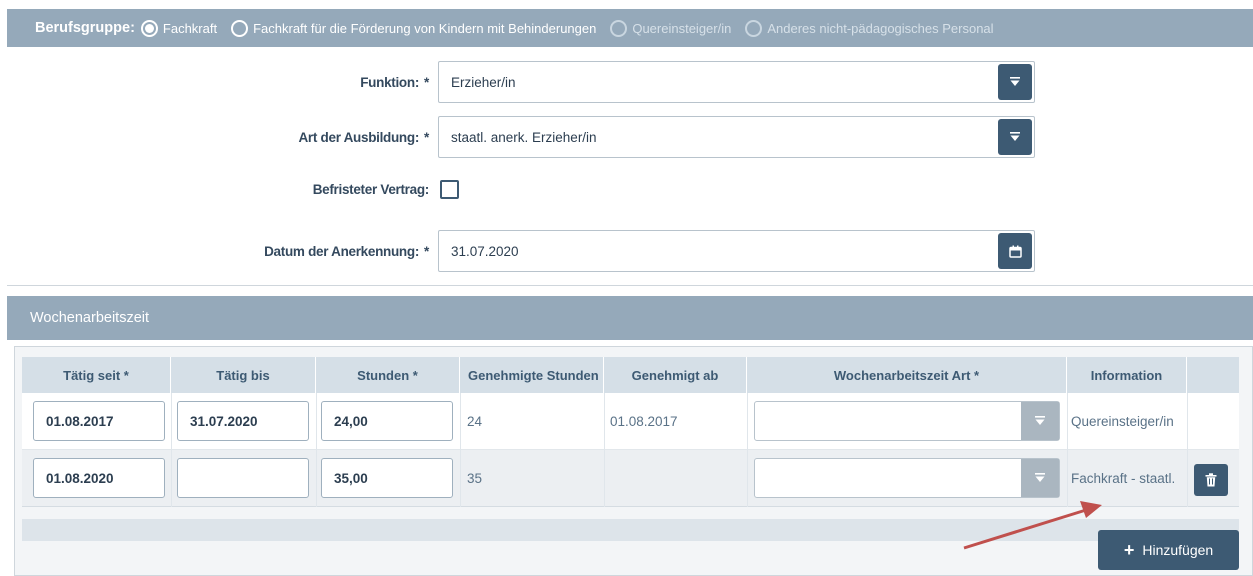 This screenshot has height=576, width=1253. I want to click on radio-fachkraft: Fachkraft, so click(179, 28).